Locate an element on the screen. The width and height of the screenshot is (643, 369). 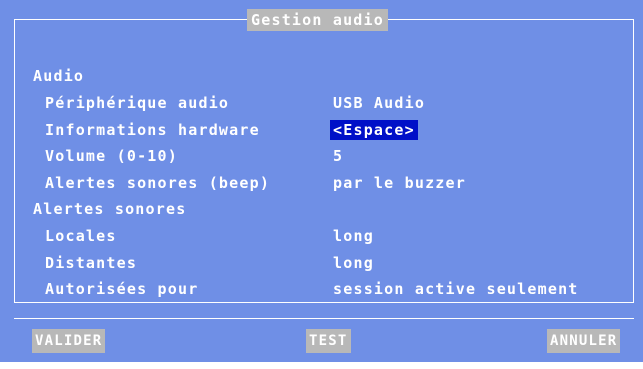
label-peripherique-audio: Périphérique audio is located at coordinates (137, 103).